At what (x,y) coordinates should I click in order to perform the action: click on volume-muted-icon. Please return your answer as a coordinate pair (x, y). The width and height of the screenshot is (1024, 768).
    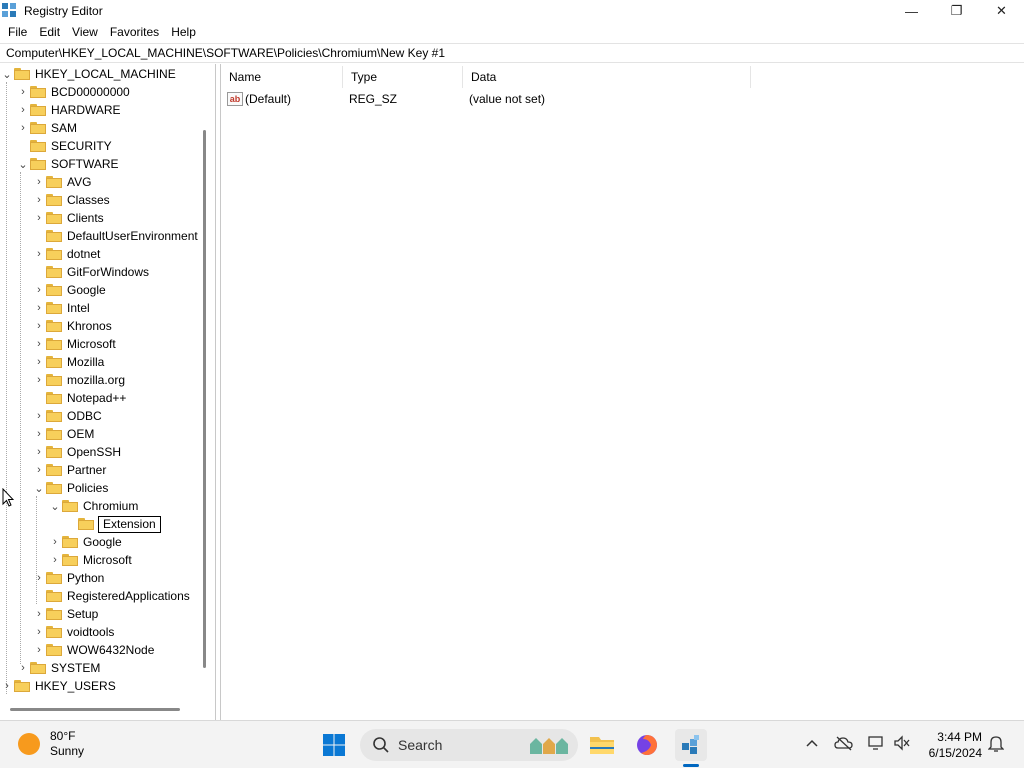
    Looking at the image, I should click on (902, 743).